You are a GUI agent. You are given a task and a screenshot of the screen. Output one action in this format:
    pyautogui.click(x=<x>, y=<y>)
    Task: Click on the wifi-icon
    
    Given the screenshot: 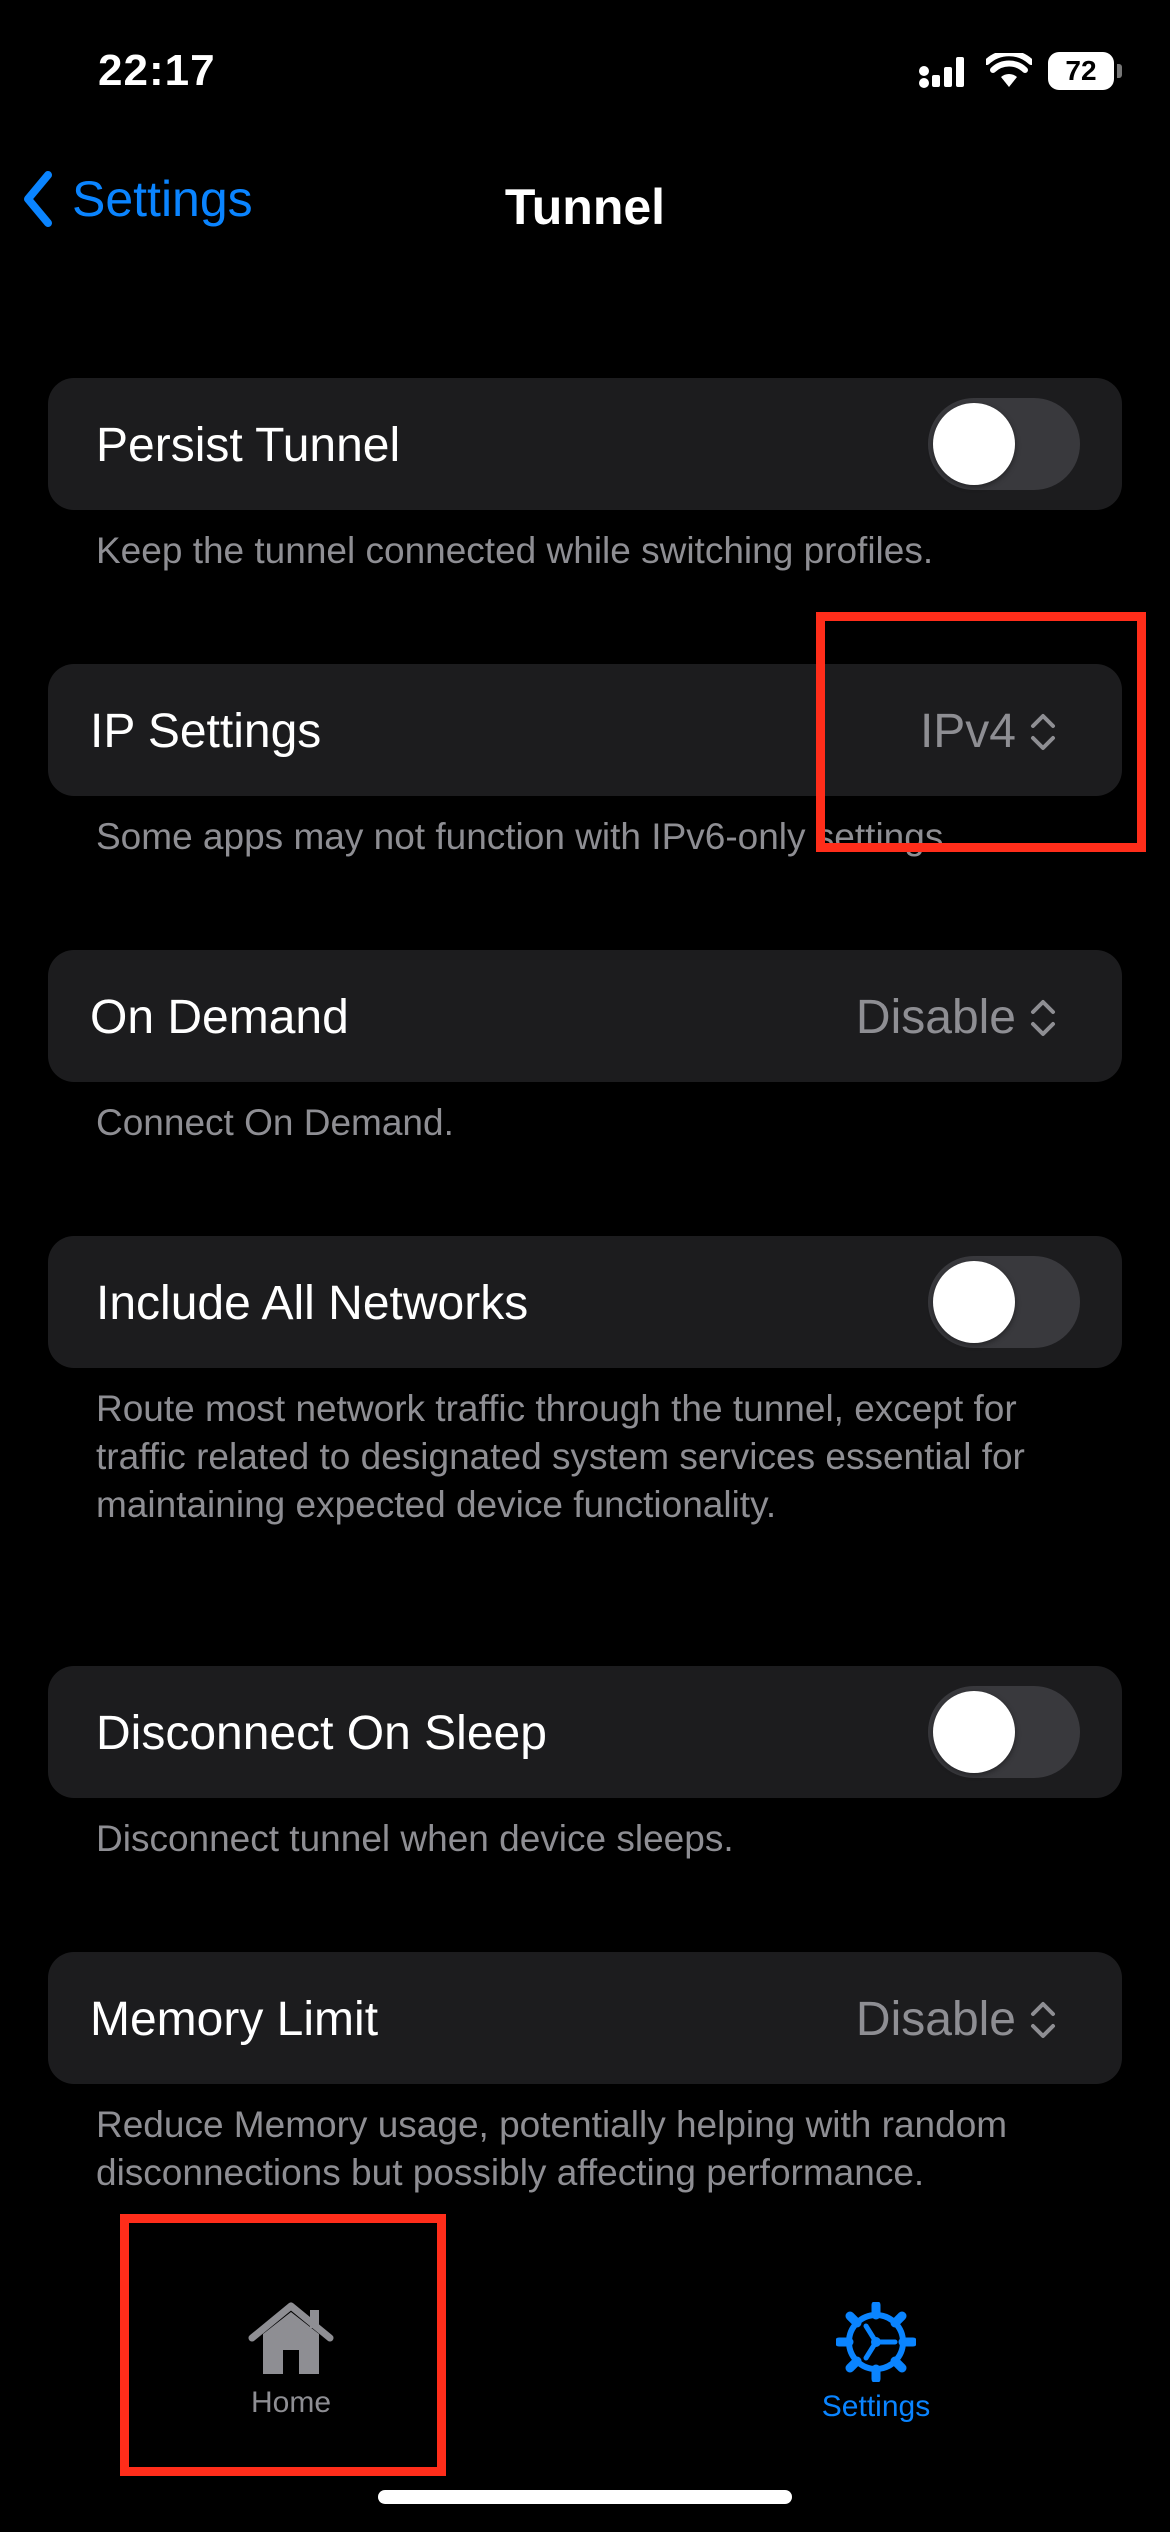 What is the action you would take?
    pyautogui.click(x=1009, y=70)
    